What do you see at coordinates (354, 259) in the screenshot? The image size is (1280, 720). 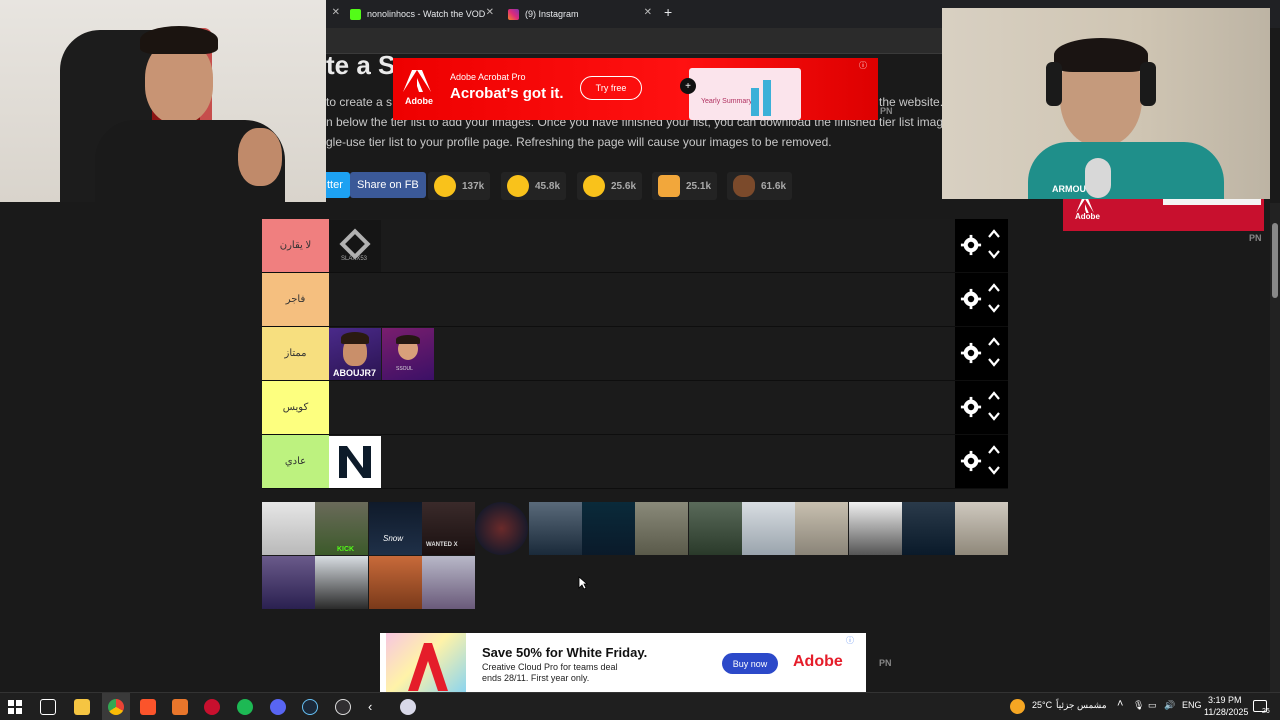 I see `item-caption: SLAXX53` at bounding box center [354, 259].